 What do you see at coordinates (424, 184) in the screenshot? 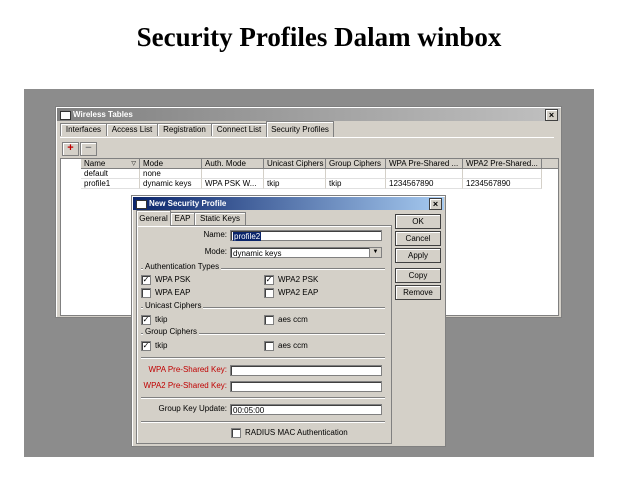
I see `cell-wpa-psk: 1234567890` at bounding box center [424, 184].